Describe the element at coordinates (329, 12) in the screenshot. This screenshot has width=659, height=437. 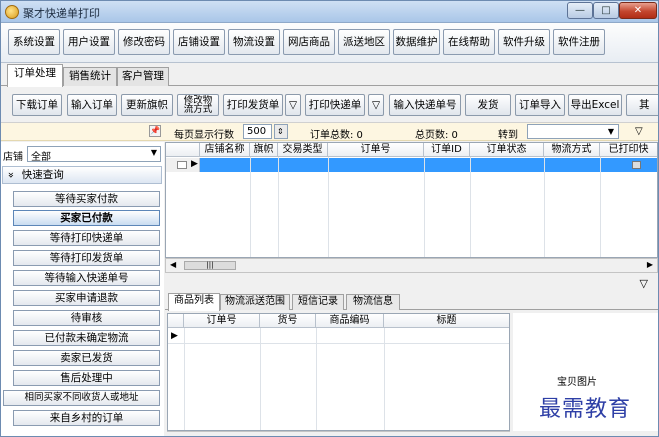
I see `title-bar: 聚才快递单打印 — □ ✕` at that location.